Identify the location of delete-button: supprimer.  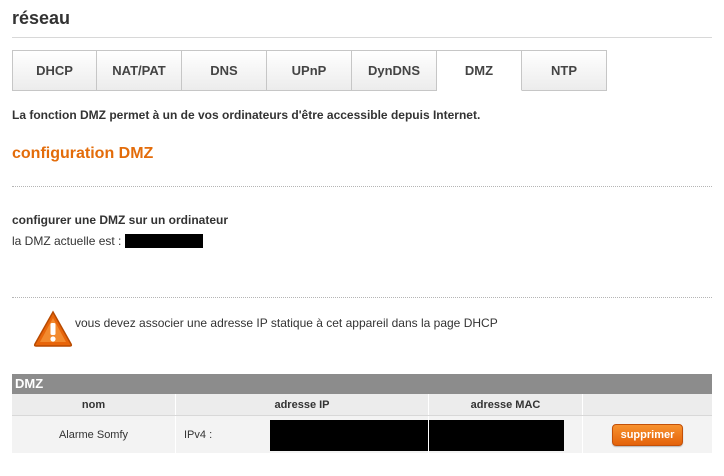
(647, 434).